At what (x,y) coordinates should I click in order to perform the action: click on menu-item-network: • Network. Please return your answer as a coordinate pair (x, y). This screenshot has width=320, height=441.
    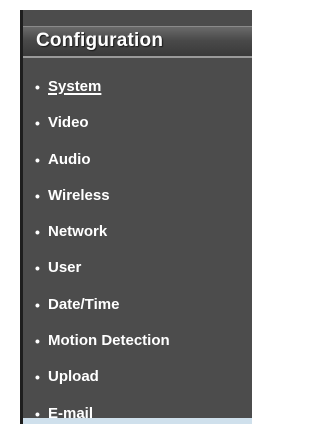
    Looking at the image, I should click on (137, 241).